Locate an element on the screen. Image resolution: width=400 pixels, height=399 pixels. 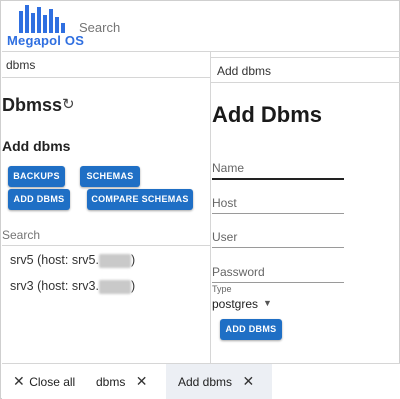
chevron-down-icon: ▼ is located at coordinates (267, 303).